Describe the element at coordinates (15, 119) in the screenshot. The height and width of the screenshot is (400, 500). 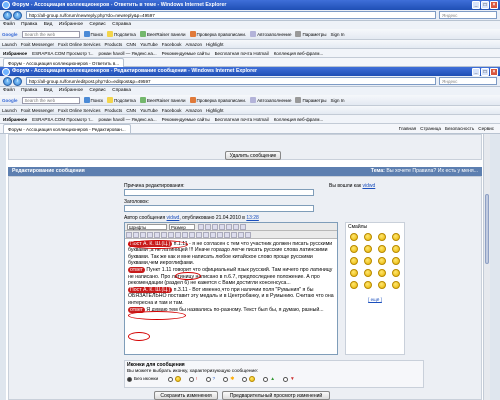
I see `favorites-star-button: Избранное` at that location.